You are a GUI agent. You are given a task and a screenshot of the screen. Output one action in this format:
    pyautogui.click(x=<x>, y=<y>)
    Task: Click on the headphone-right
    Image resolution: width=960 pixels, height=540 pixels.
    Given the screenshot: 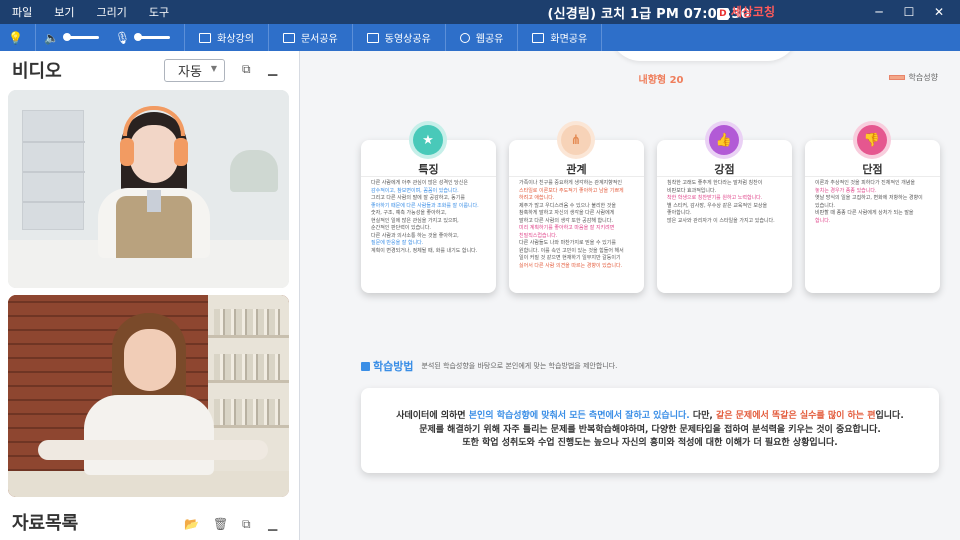 What is the action you would take?
    pyautogui.click(x=181, y=152)
    